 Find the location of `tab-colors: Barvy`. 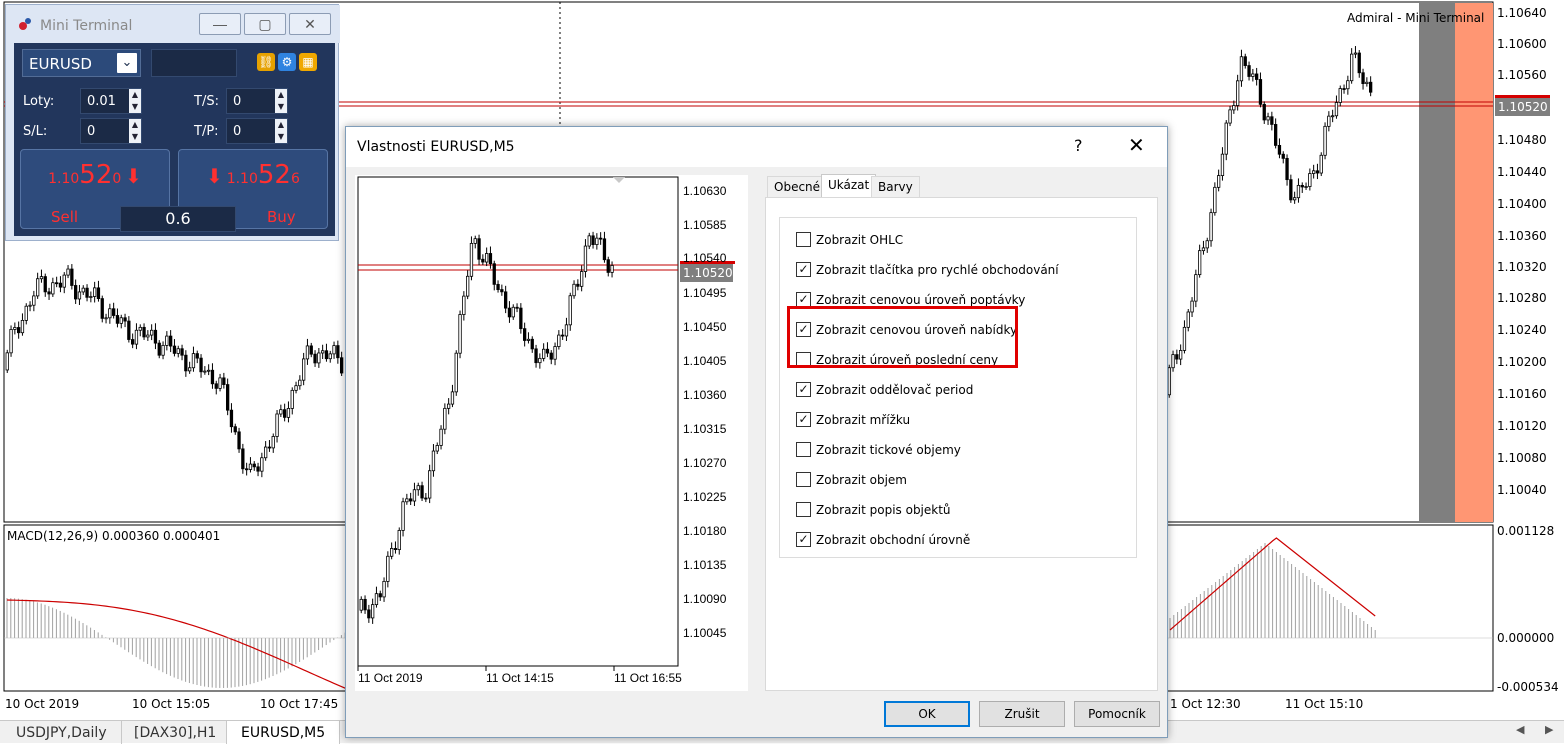

tab-colors: Barvy is located at coordinates (895, 186).